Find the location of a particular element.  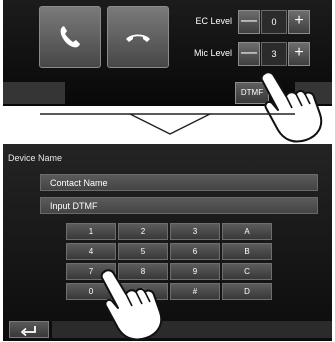

ec-level-value: 0 is located at coordinates (274, 22).